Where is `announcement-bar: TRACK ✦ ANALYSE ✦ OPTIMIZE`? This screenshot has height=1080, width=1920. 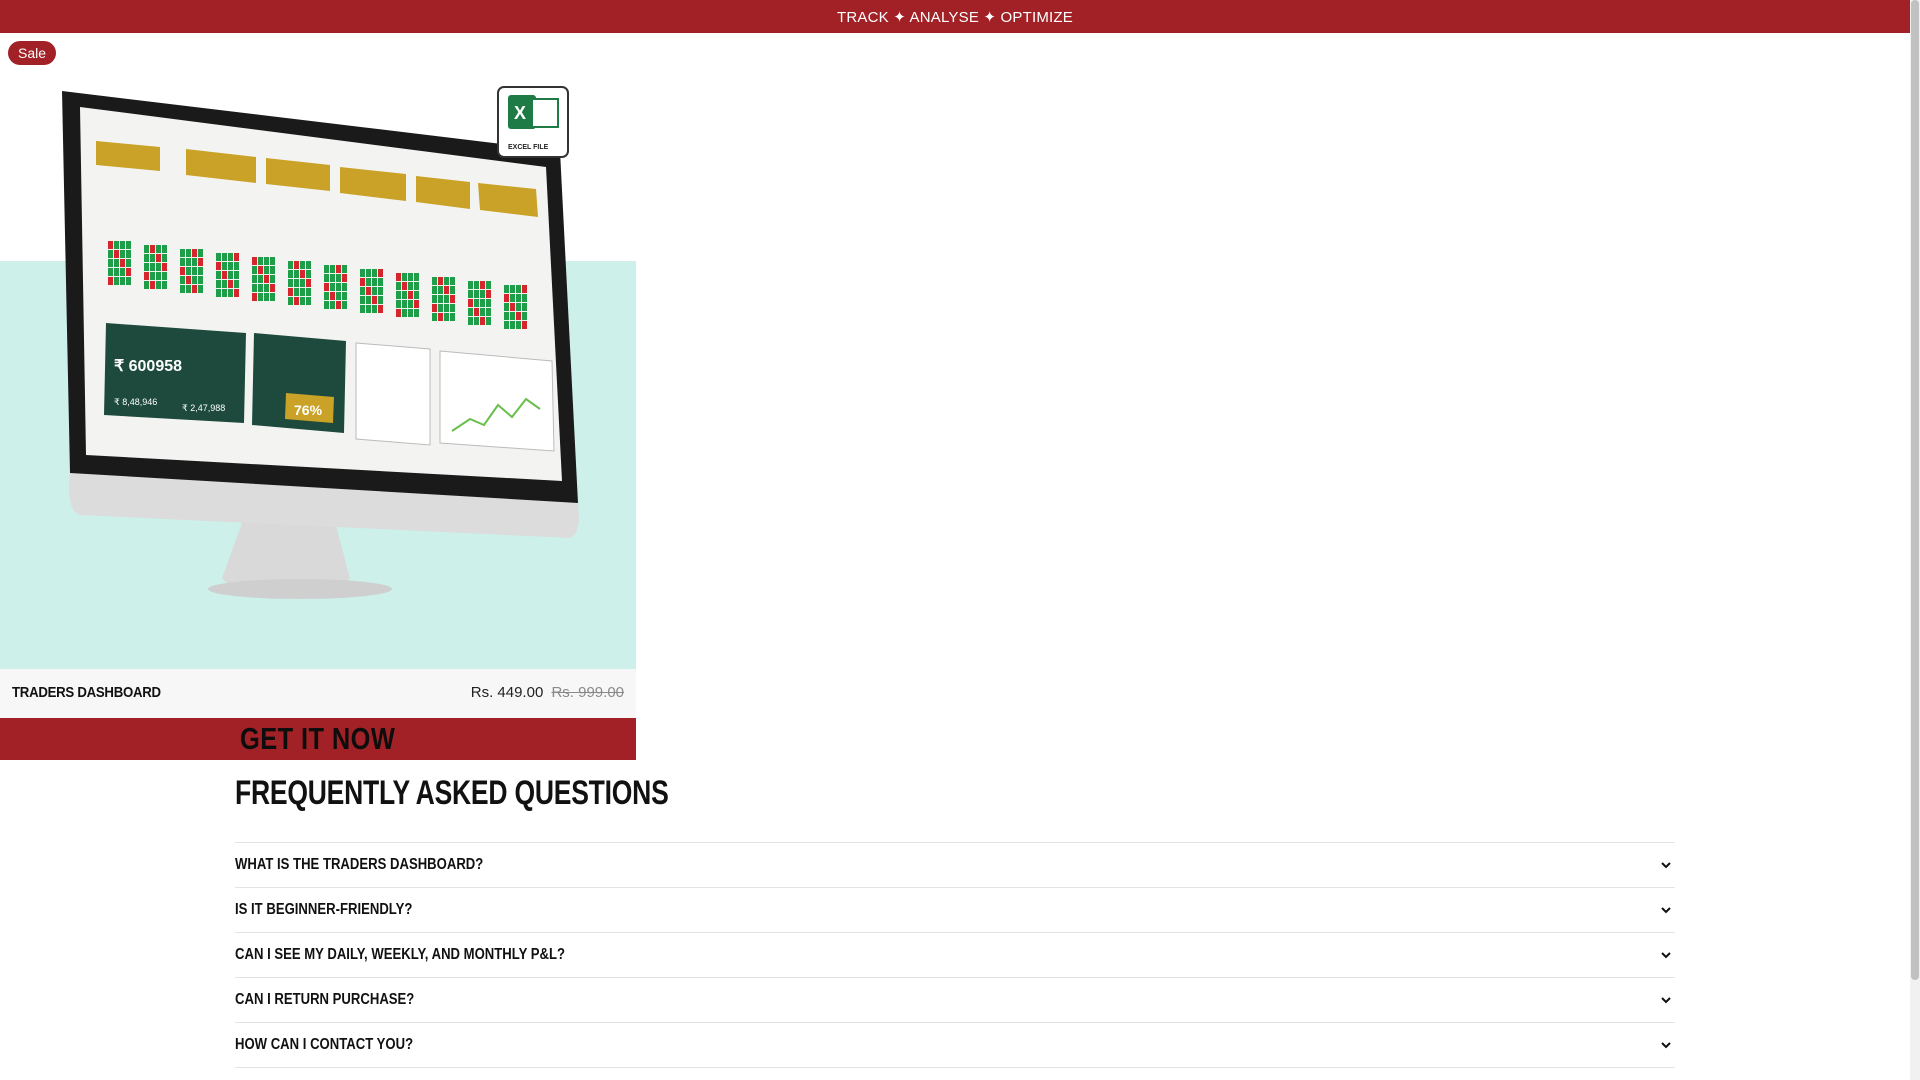
announcement-bar: TRACK ✦ ANALYSE ✦ OPTIMIZE is located at coordinates (955, 16).